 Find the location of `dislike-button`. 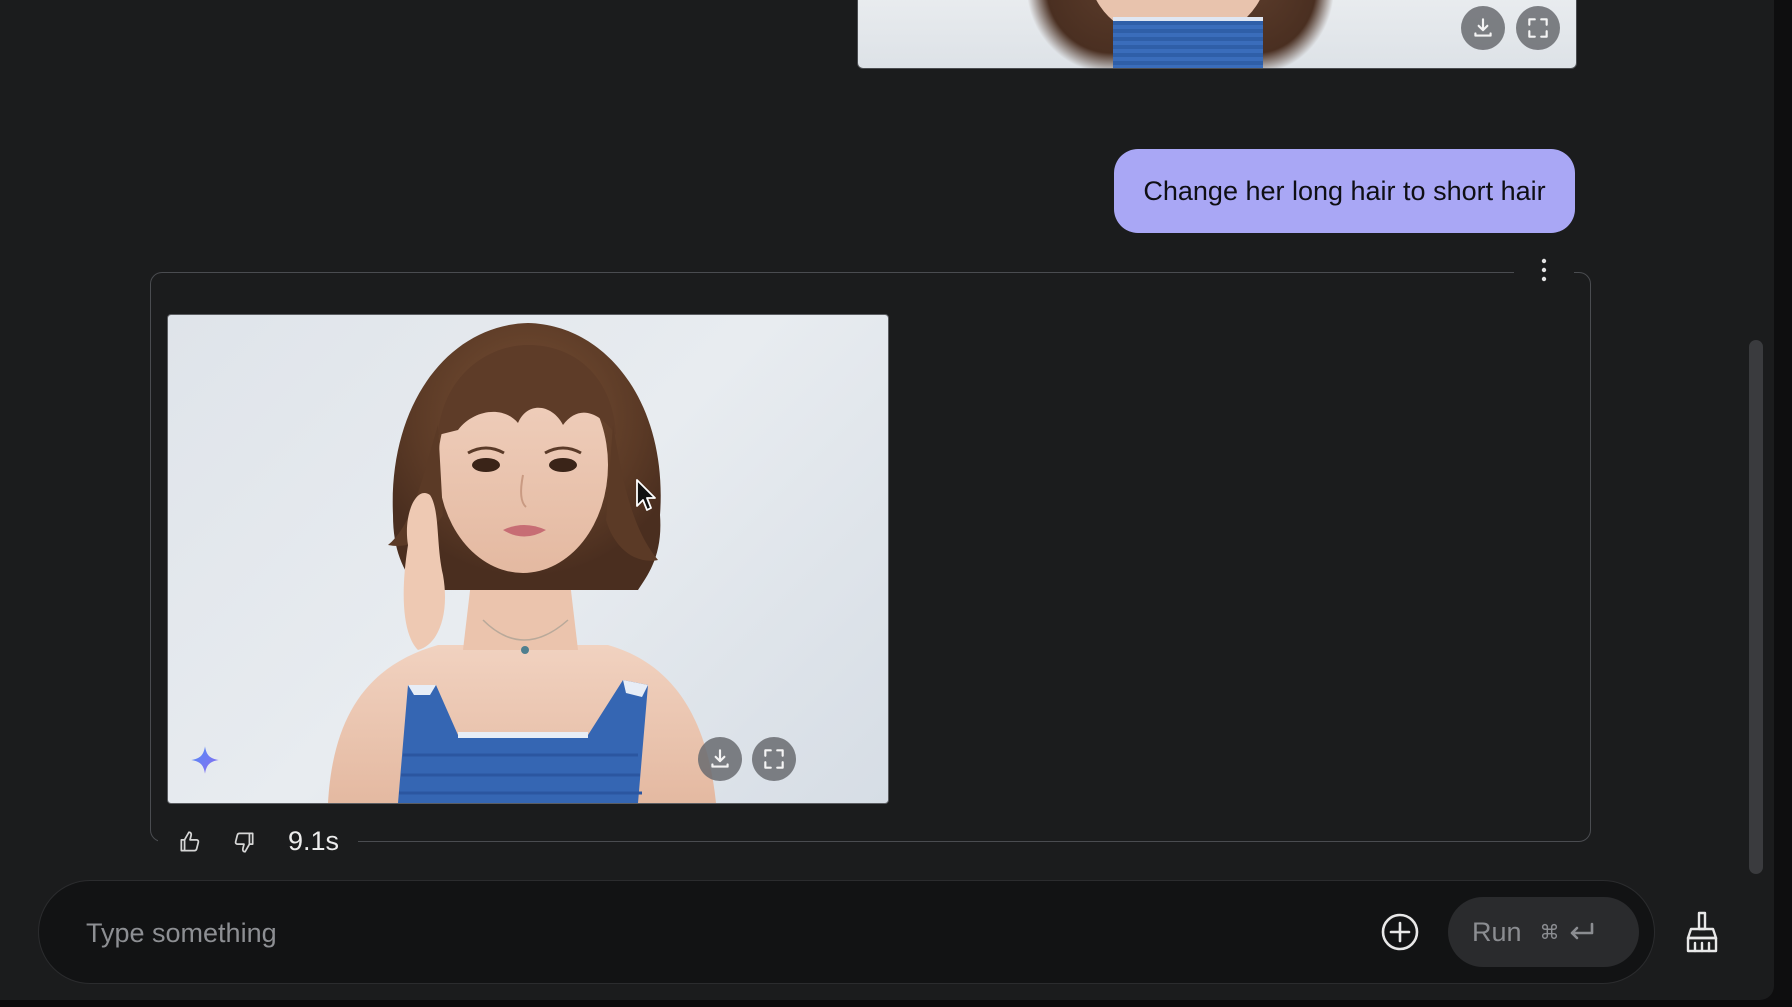

dislike-button is located at coordinates (244, 842).